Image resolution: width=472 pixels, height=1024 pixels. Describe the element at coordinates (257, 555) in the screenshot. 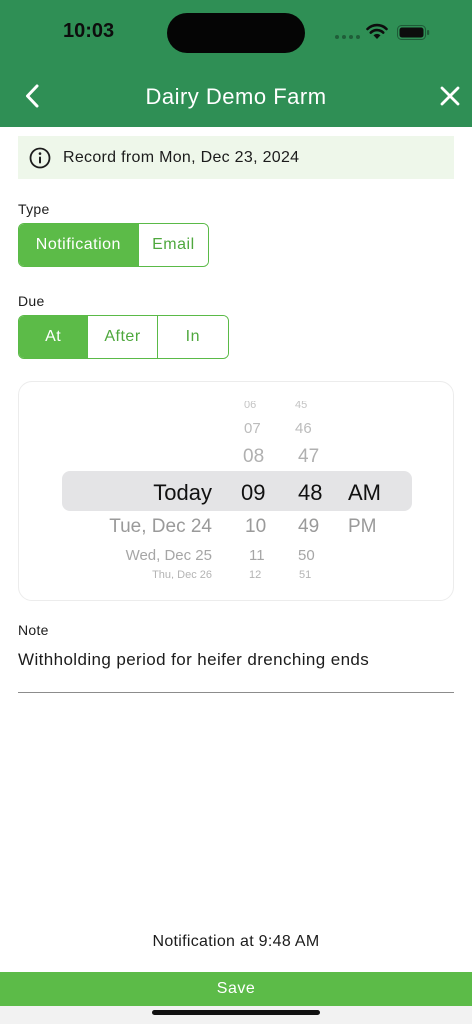

I see `picker-hour-item: 11` at that location.